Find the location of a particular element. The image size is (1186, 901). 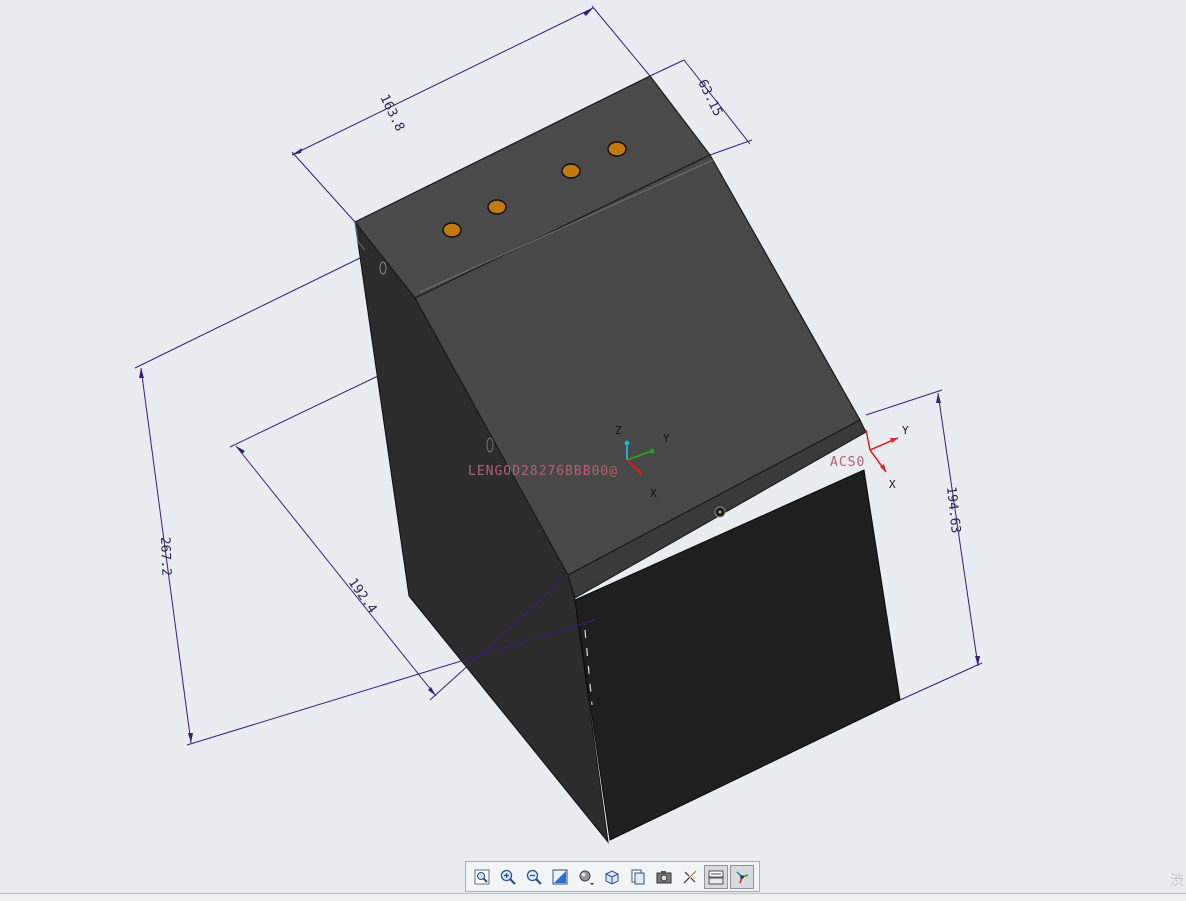

refit-icon is located at coordinates (482, 876).